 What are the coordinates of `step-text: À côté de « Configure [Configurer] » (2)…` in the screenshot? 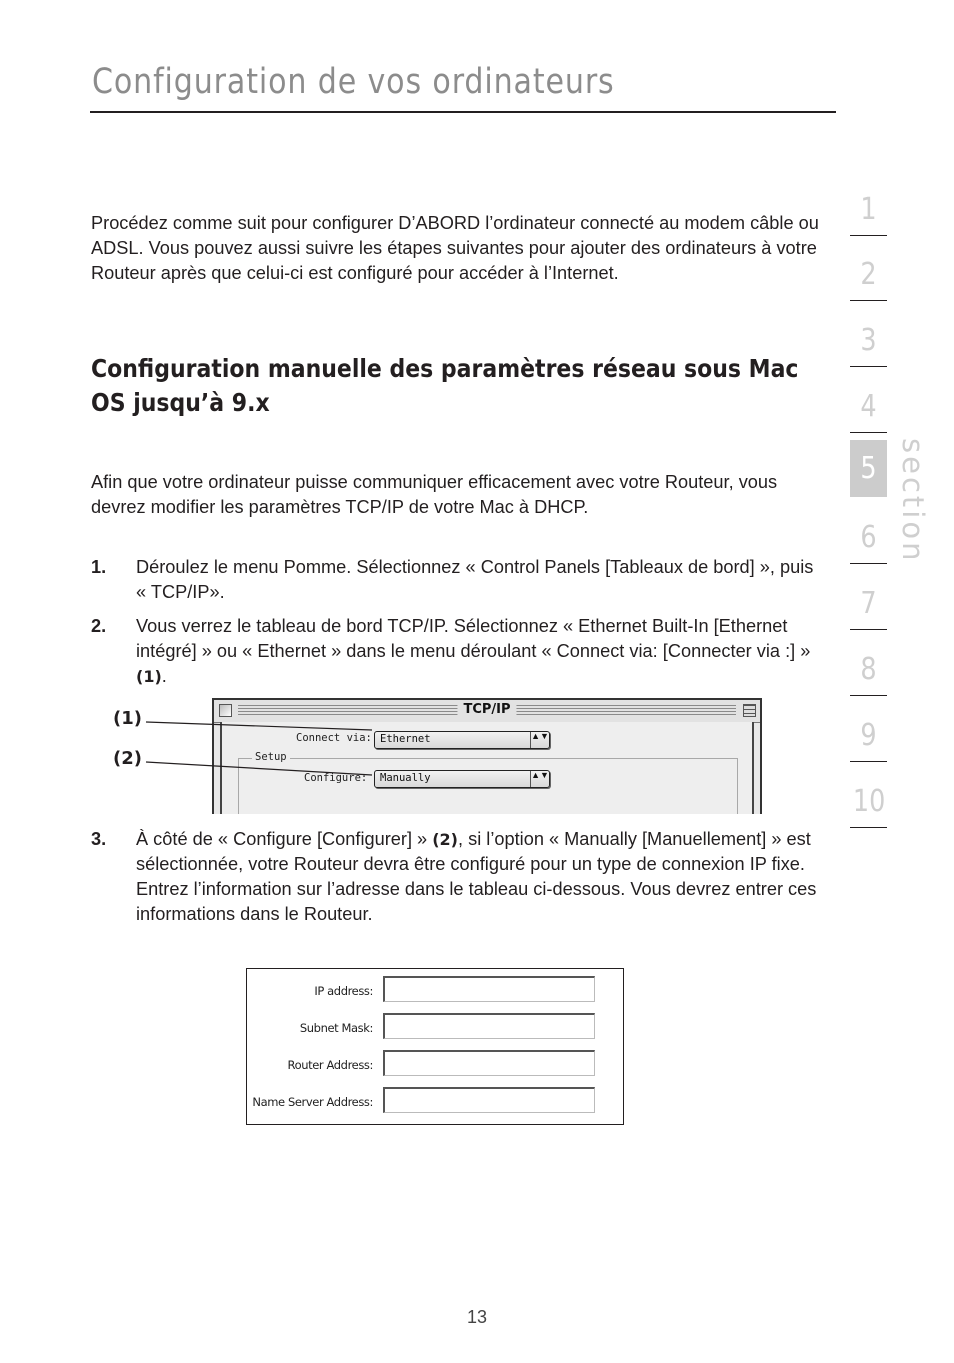 It's located at (481, 877).